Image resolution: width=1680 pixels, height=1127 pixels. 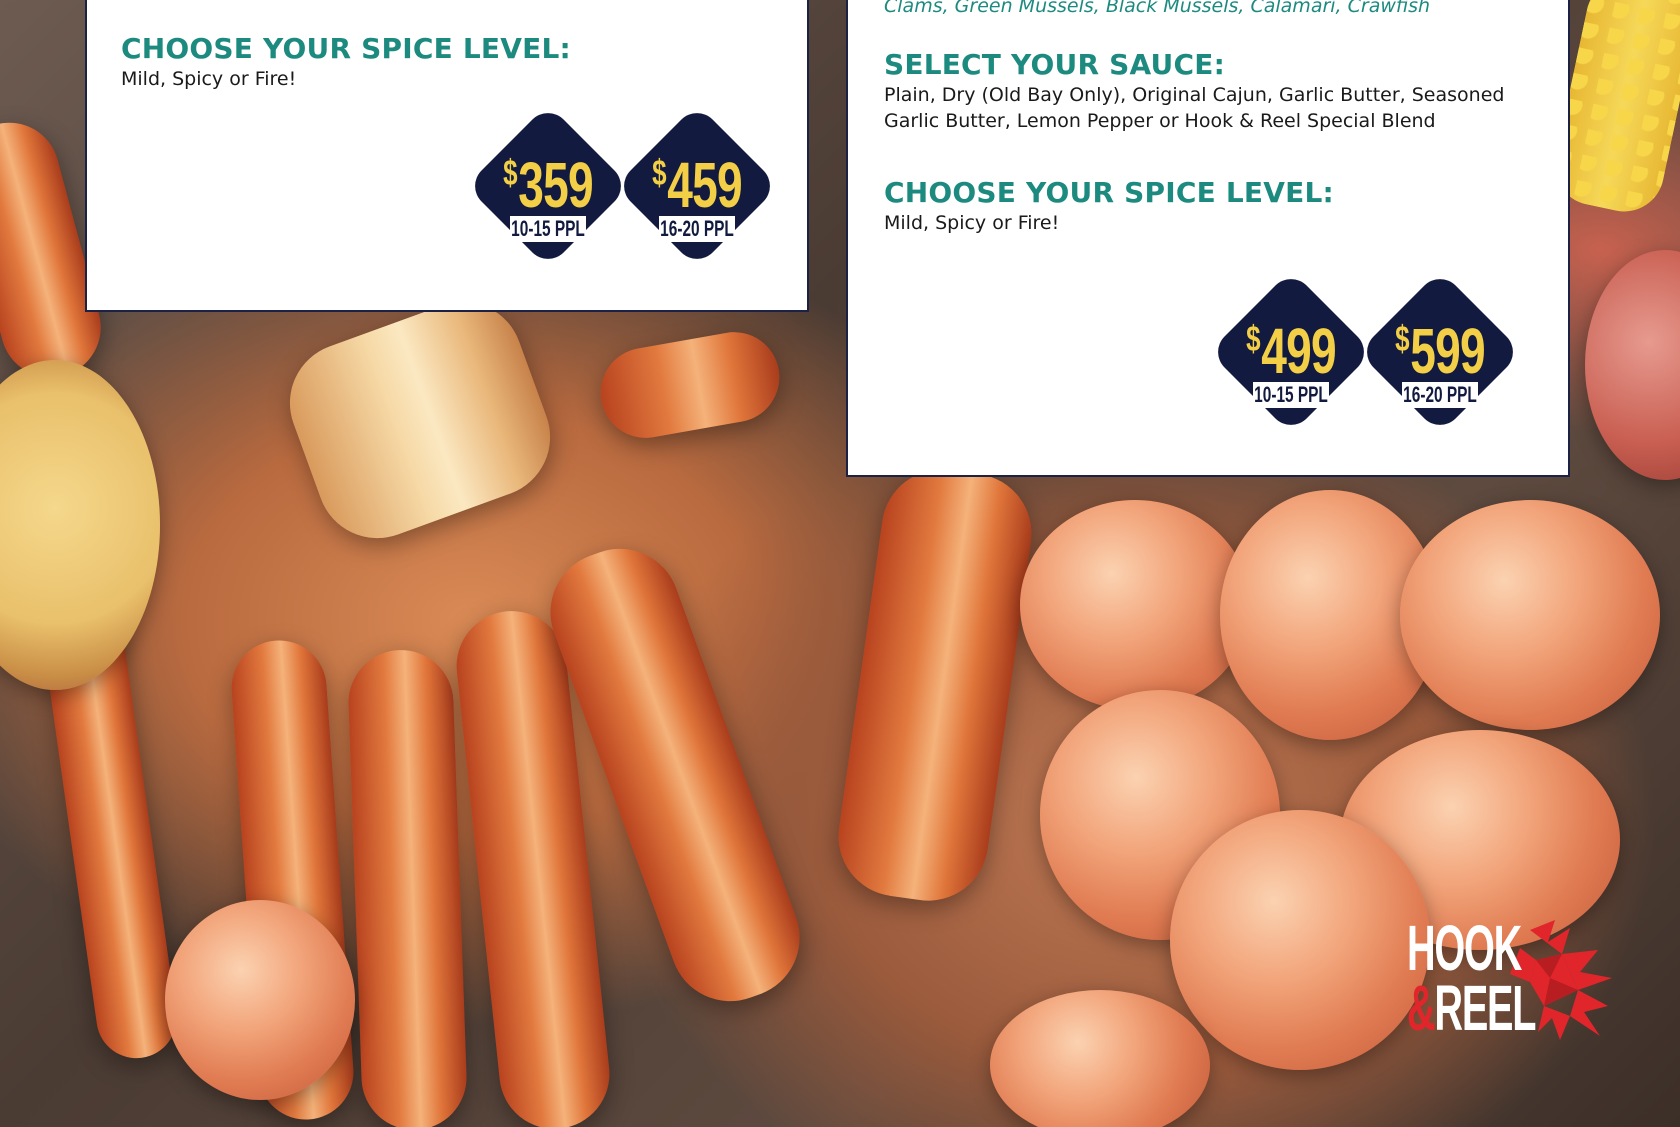 I want to click on price-badge: $359 10-15 PPL, so click(x=548, y=186).